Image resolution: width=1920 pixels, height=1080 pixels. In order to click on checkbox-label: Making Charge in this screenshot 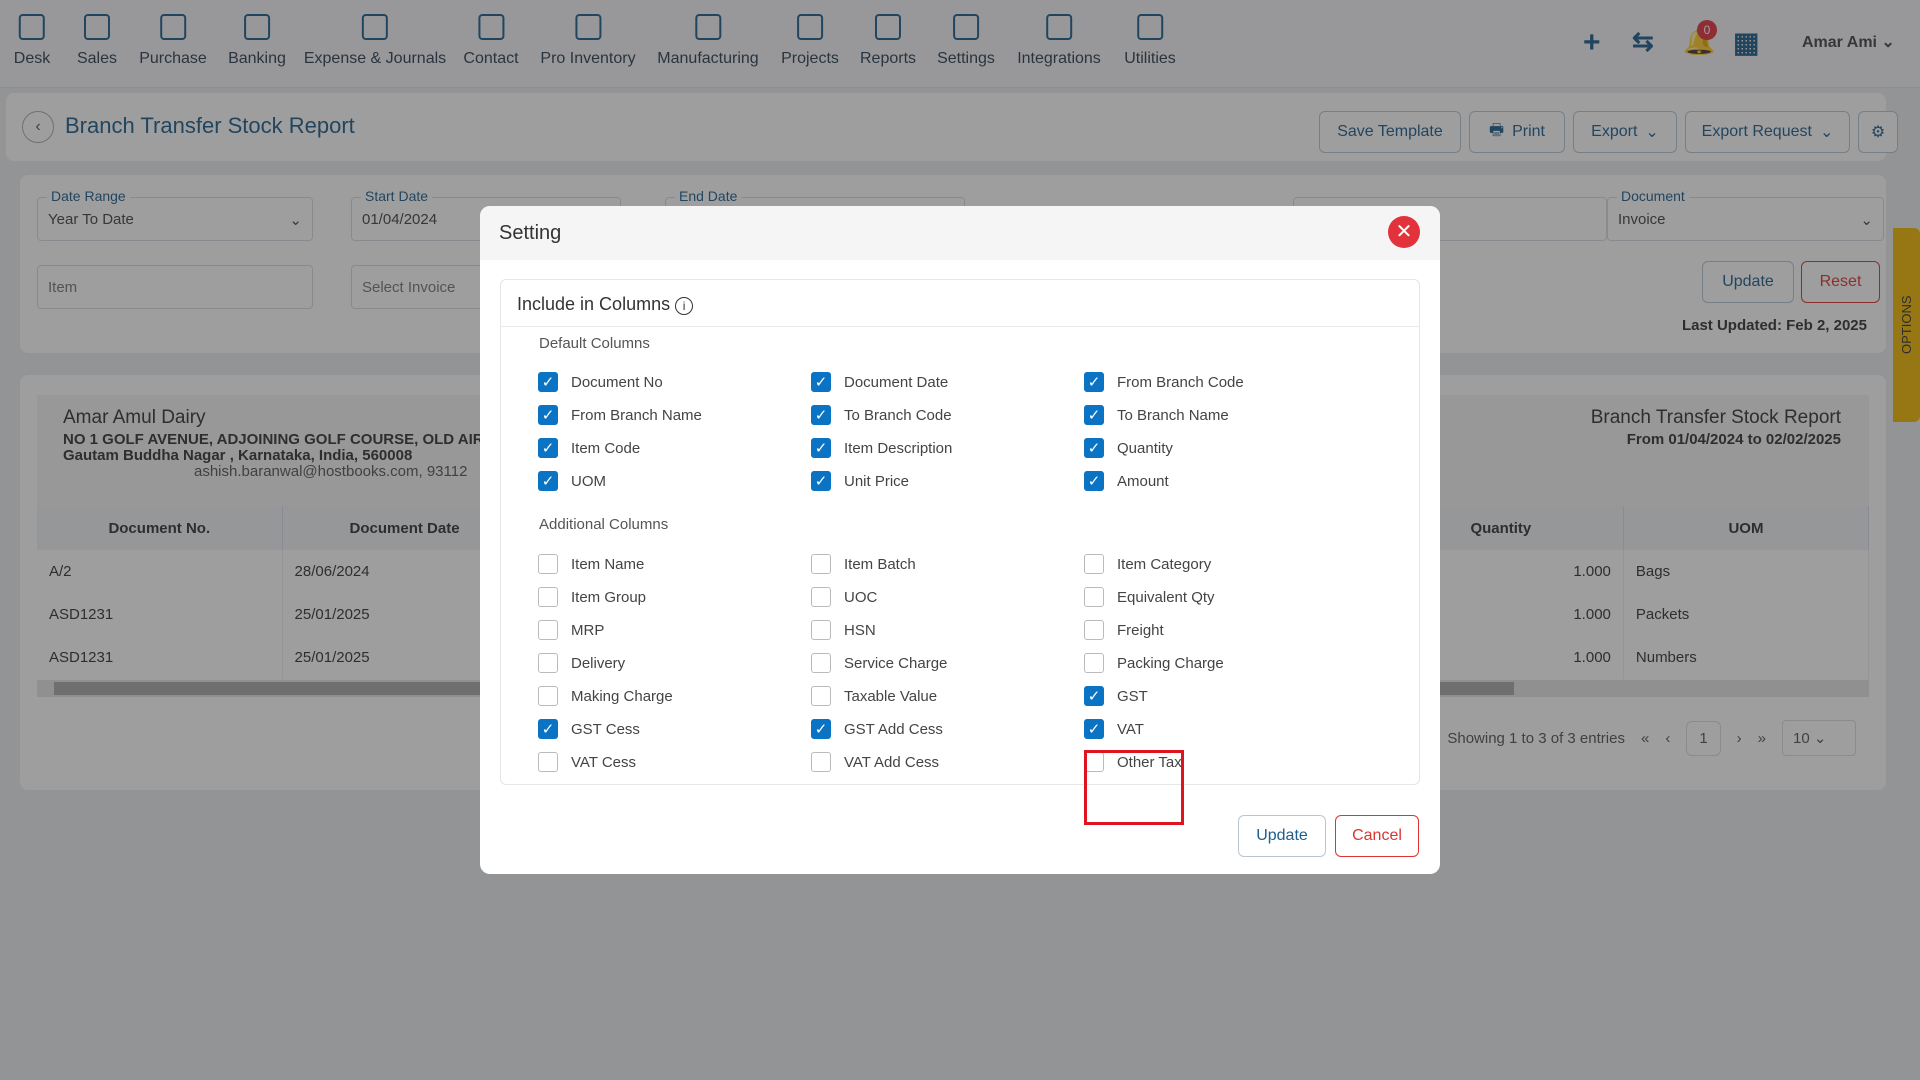, I will do `click(622, 696)`.